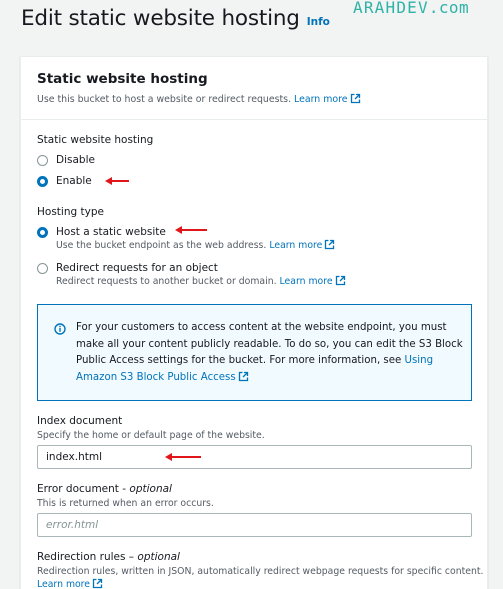  Describe the element at coordinates (137, 268) in the screenshot. I see `radio-label: Redirect requests for an object` at that location.